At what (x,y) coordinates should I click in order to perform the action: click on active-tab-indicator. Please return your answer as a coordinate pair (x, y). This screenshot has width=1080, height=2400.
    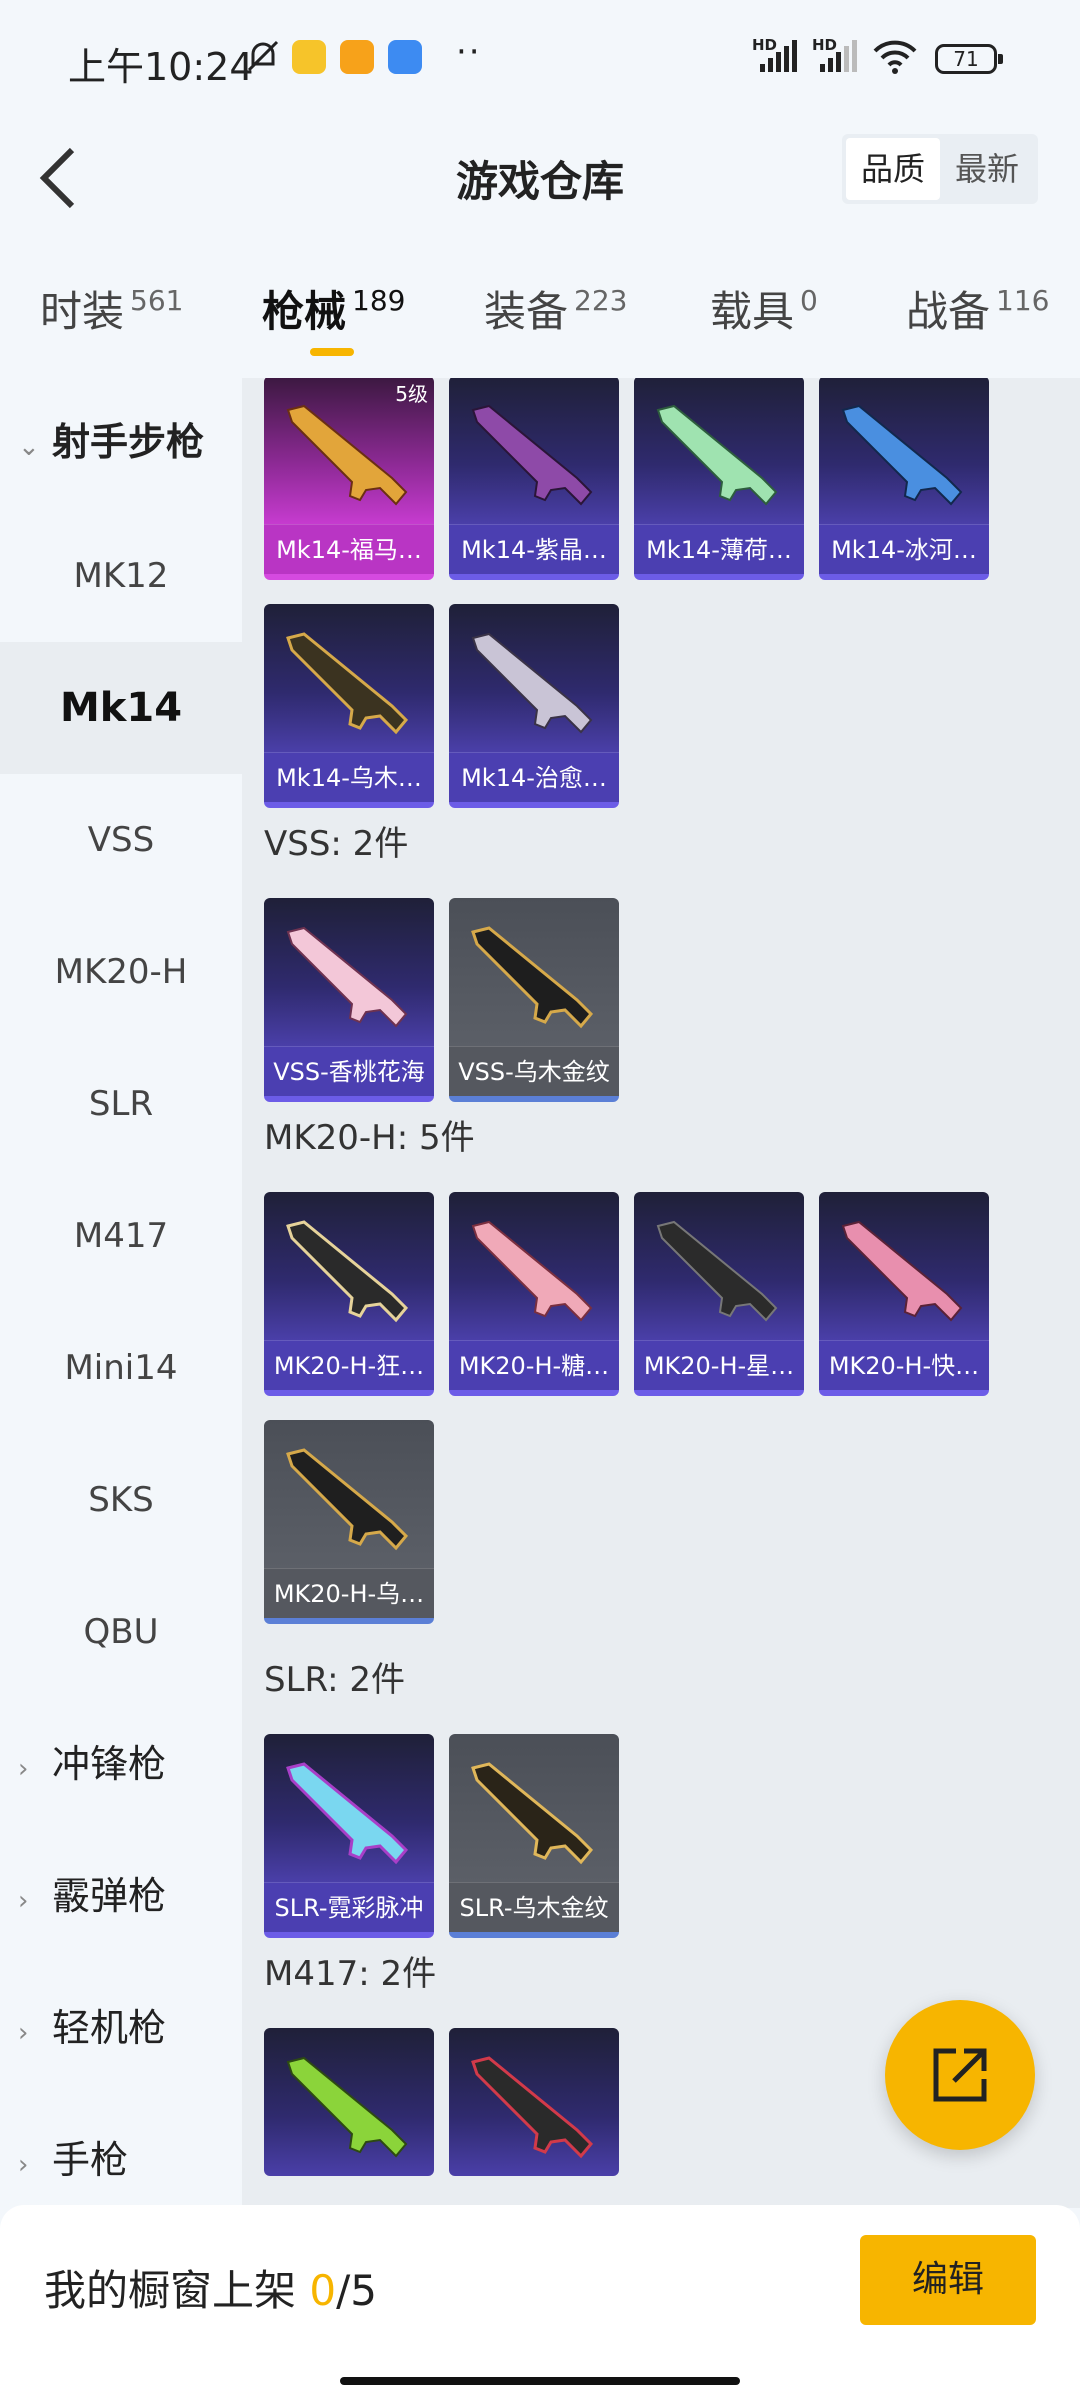
    Looking at the image, I should click on (332, 352).